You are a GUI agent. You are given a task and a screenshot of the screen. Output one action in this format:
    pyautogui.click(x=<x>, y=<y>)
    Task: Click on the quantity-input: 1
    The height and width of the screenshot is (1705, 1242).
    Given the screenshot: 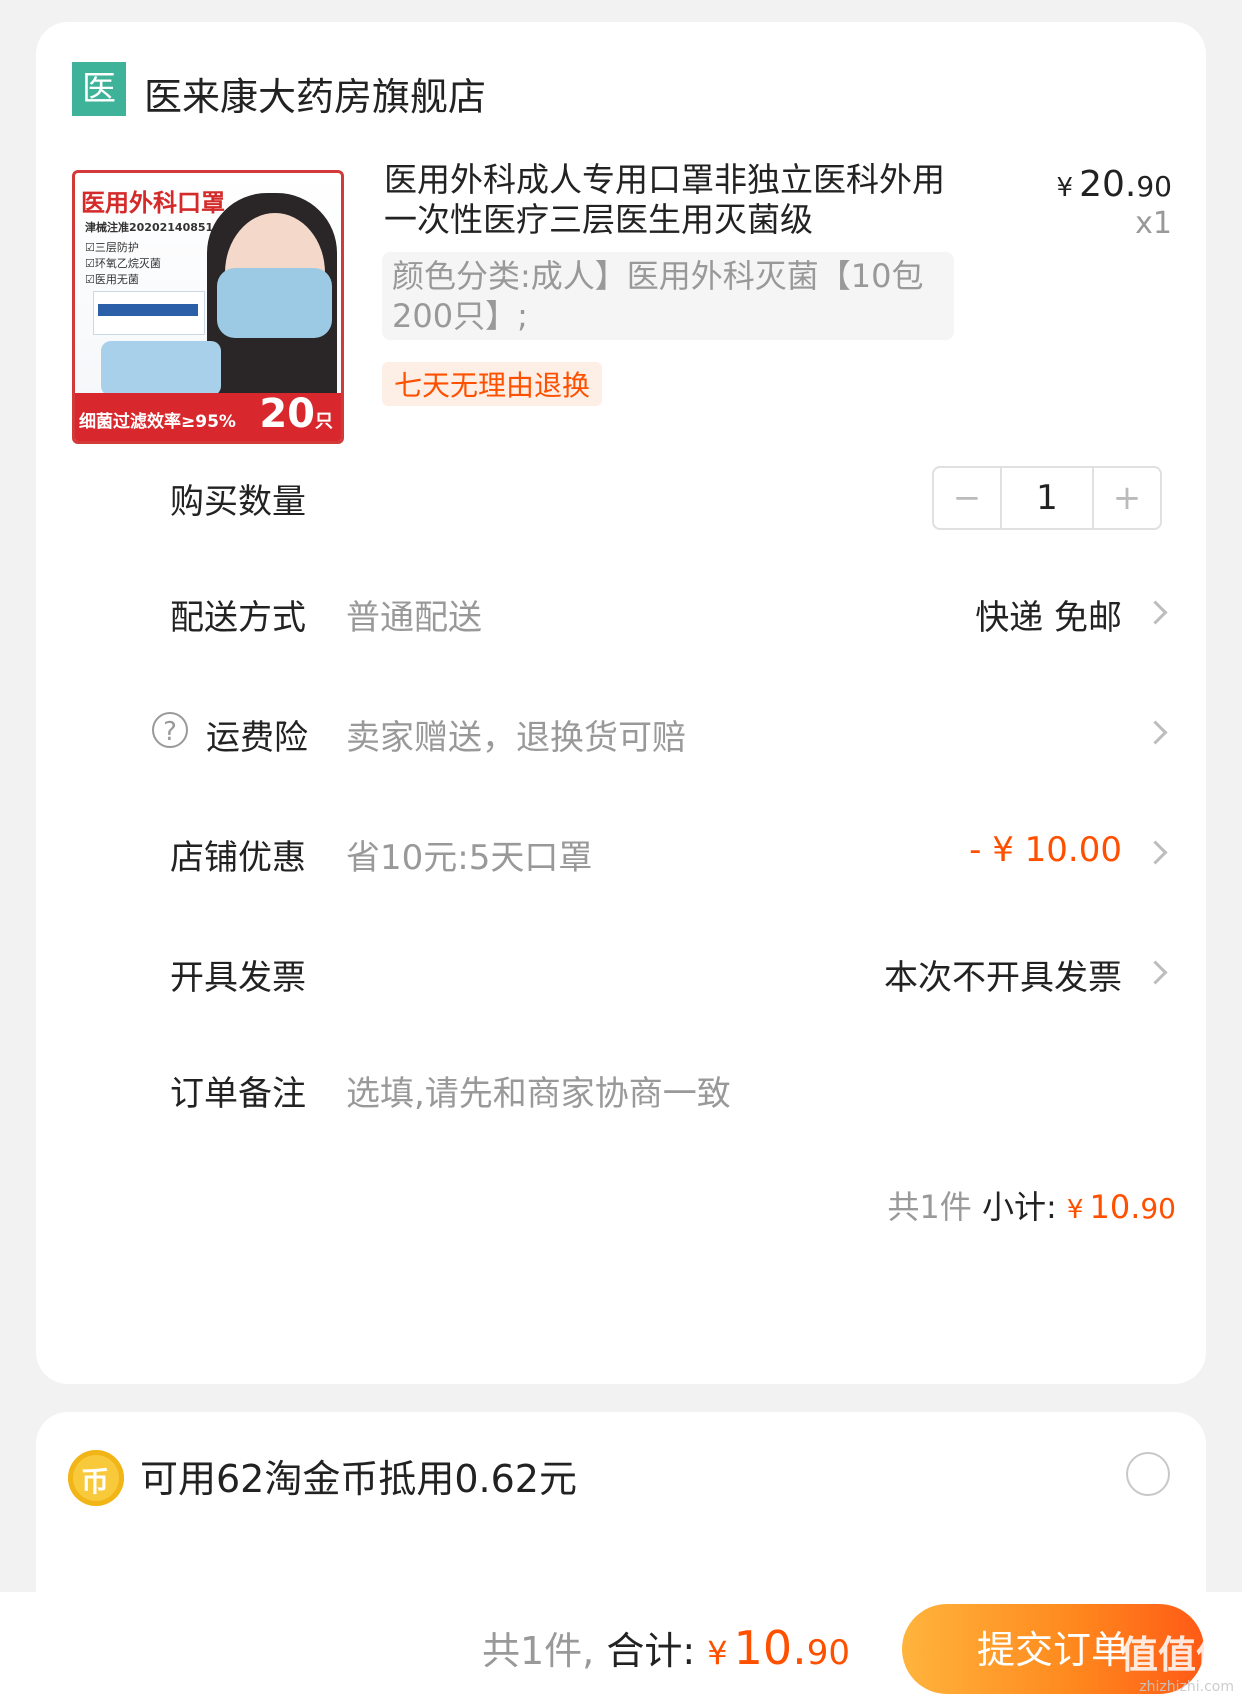 What is the action you would take?
    pyautogui.click(x=1047, y=498)
    